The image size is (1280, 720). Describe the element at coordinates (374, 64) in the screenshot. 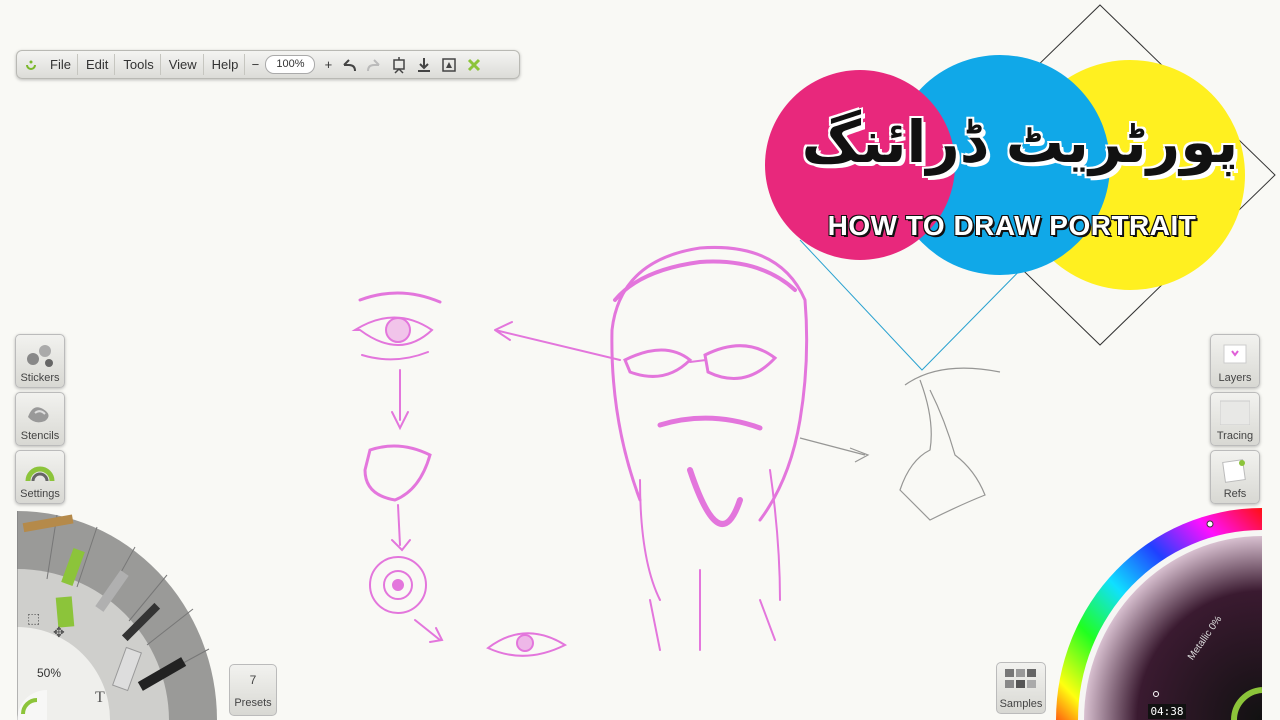

I see `redo-icon` at that location.